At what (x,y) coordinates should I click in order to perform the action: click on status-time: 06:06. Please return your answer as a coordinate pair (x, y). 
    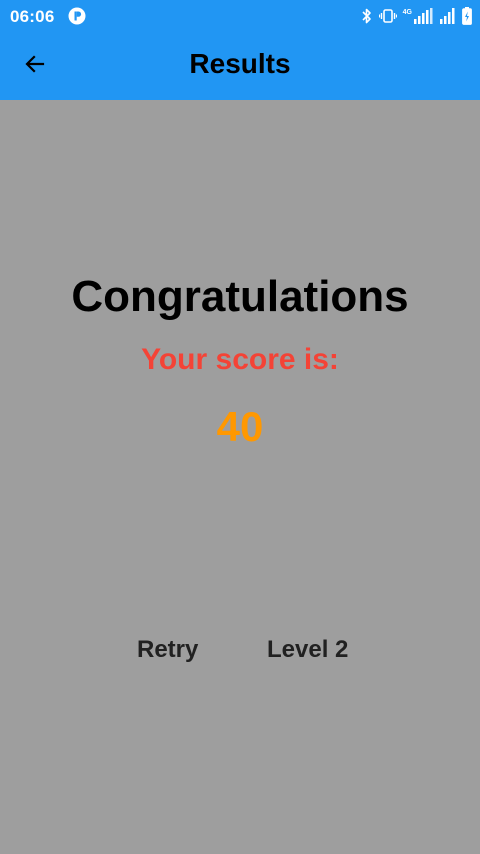
    Looking at the image, I should click on (32, 16).